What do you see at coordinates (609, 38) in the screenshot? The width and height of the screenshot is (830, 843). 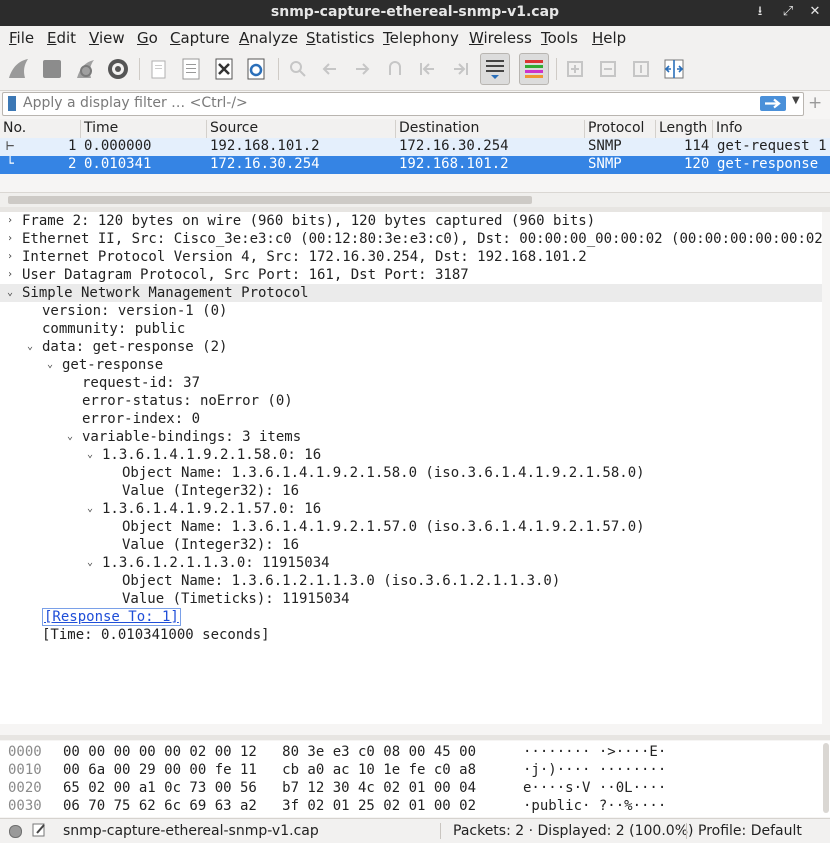 I see `menu-help: Help` at bounding box center [609, 38].